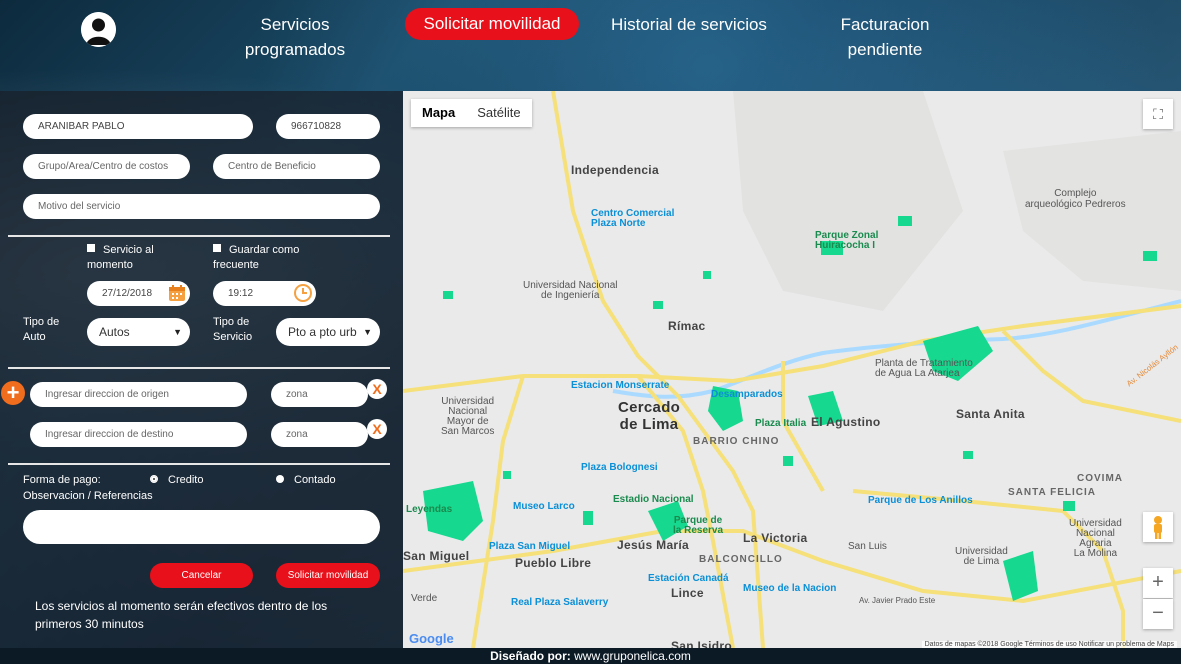 The width and height of the screenshot is (1181, 664). Describe the element at coordinates (570, 291) in the screenshot. I see `map-label-uni: Universidad Nacional de Ingeniería` at that location.